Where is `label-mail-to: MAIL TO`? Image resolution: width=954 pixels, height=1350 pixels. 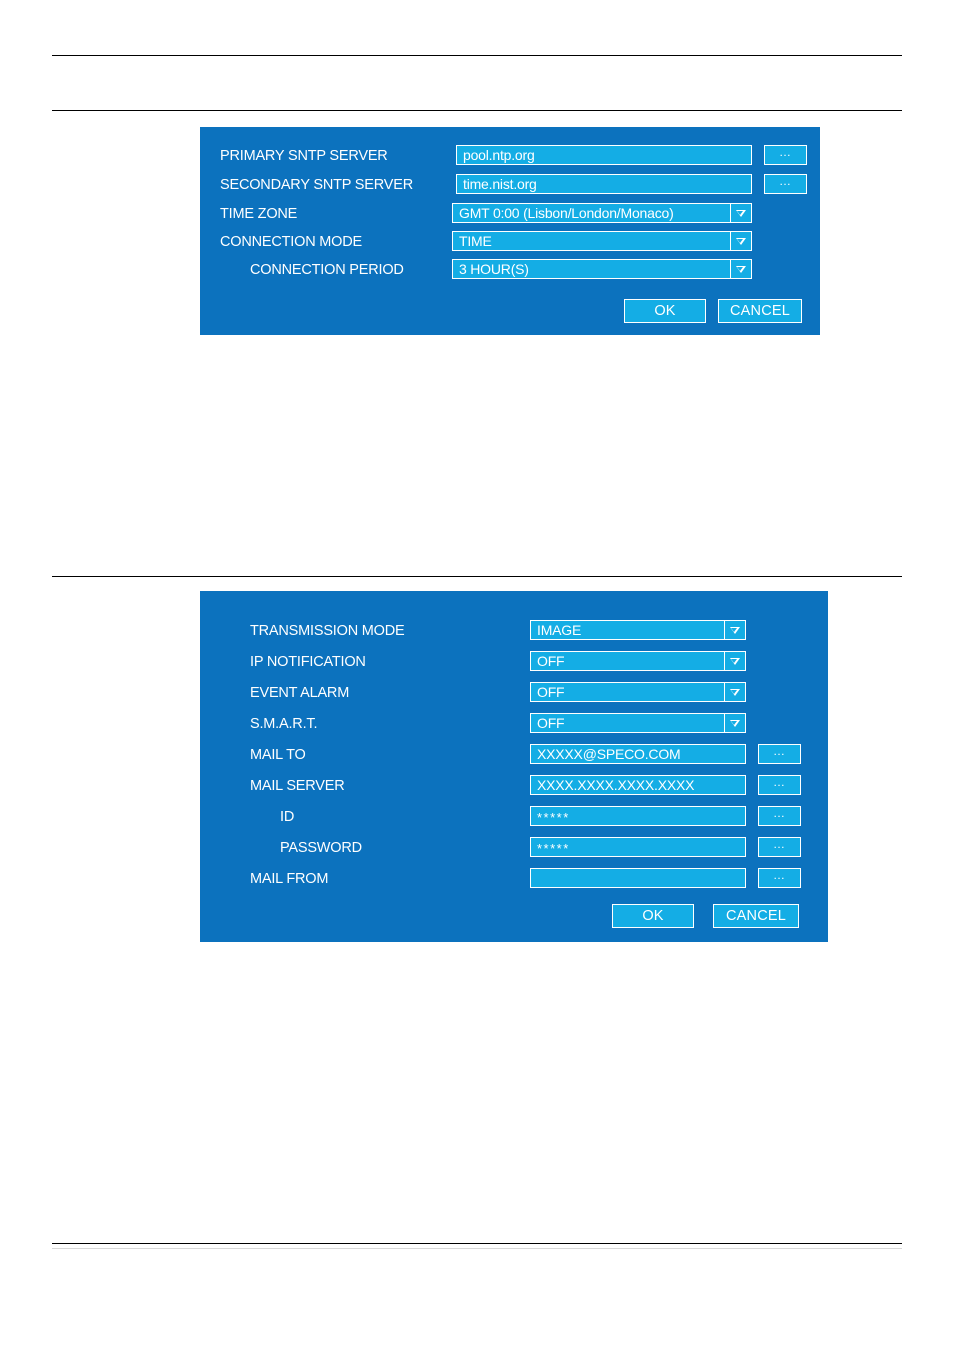 label-mail-to: MAIL TO is located at coordinates (278, 755).